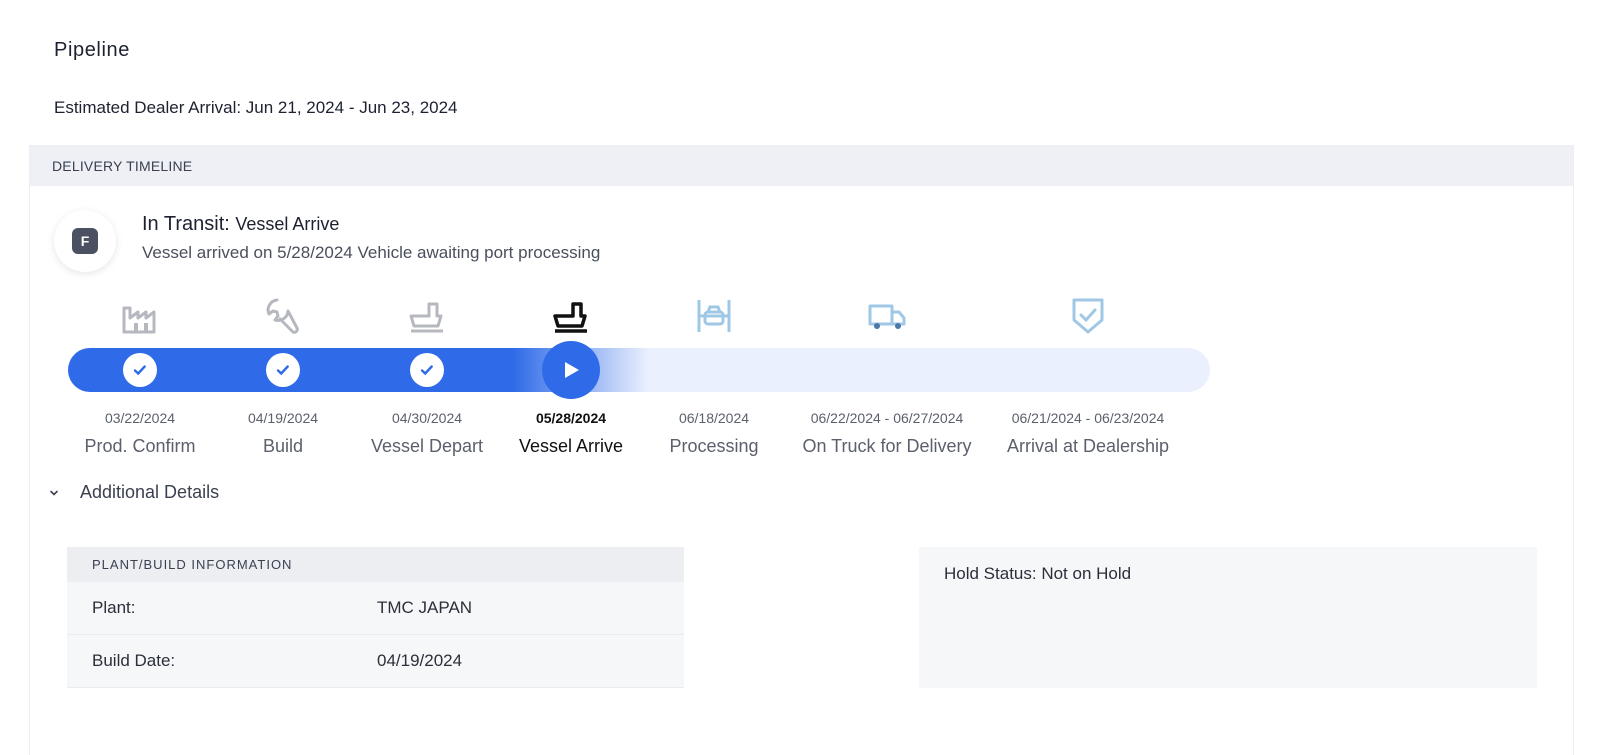 Image resolution: width=1599 pixels, height=755 pixels. What do you see at coordinates (1088, 446) in the screenshot?
I see `step-label: Arrival at Dealership` at bounding box center [1088, 446].